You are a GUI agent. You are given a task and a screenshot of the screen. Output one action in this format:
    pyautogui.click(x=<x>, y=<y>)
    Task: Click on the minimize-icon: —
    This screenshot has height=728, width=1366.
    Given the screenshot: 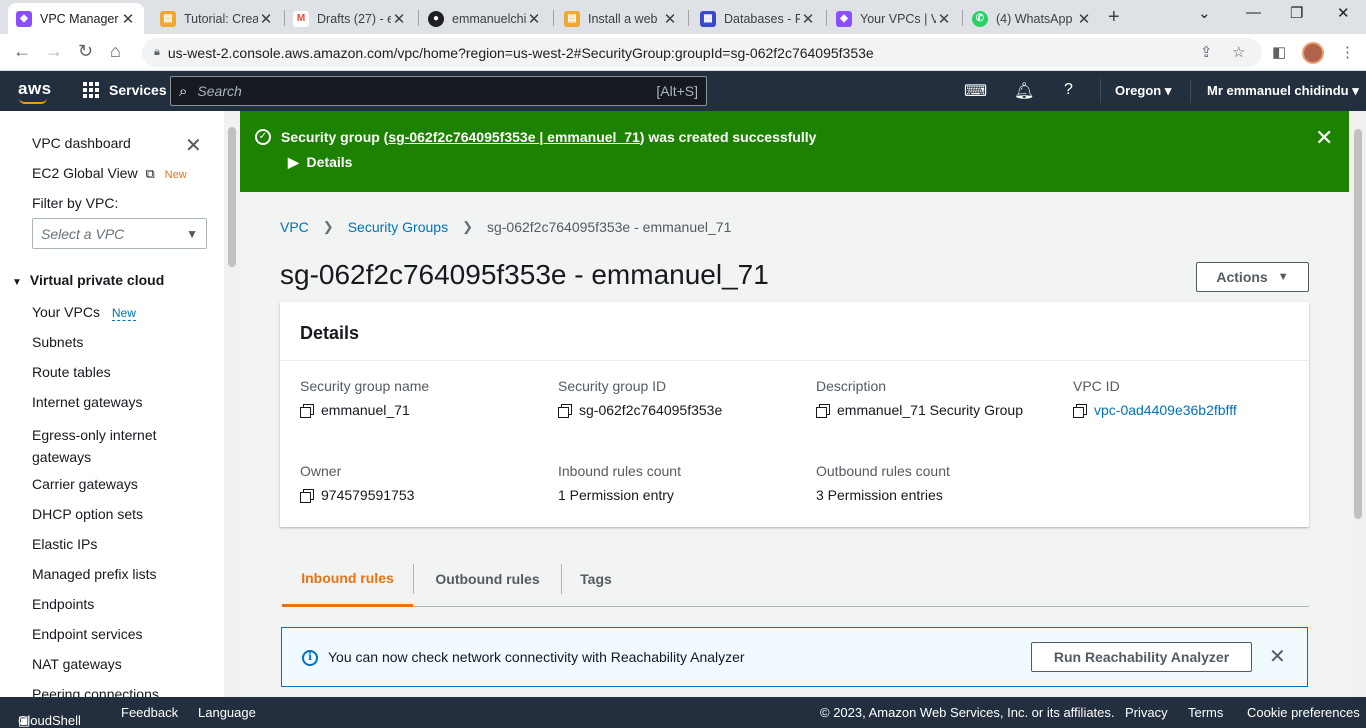 What is the action you would take?
    pyautogui.click(x=1253, y=12)
    